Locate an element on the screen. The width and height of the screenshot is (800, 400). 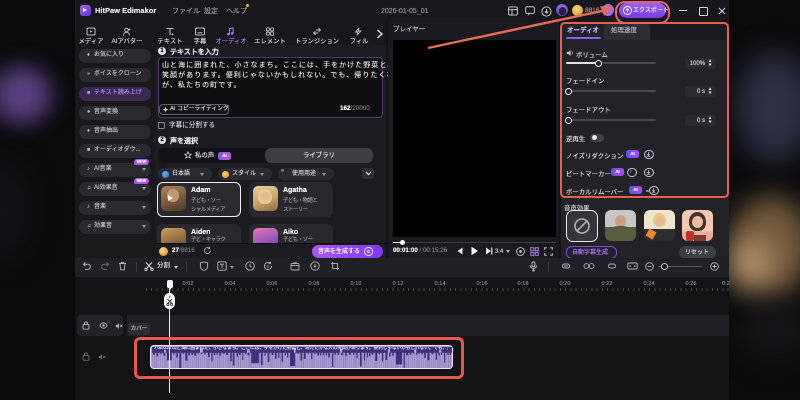
svg-text: 9 is located at coordinates (268, 266).